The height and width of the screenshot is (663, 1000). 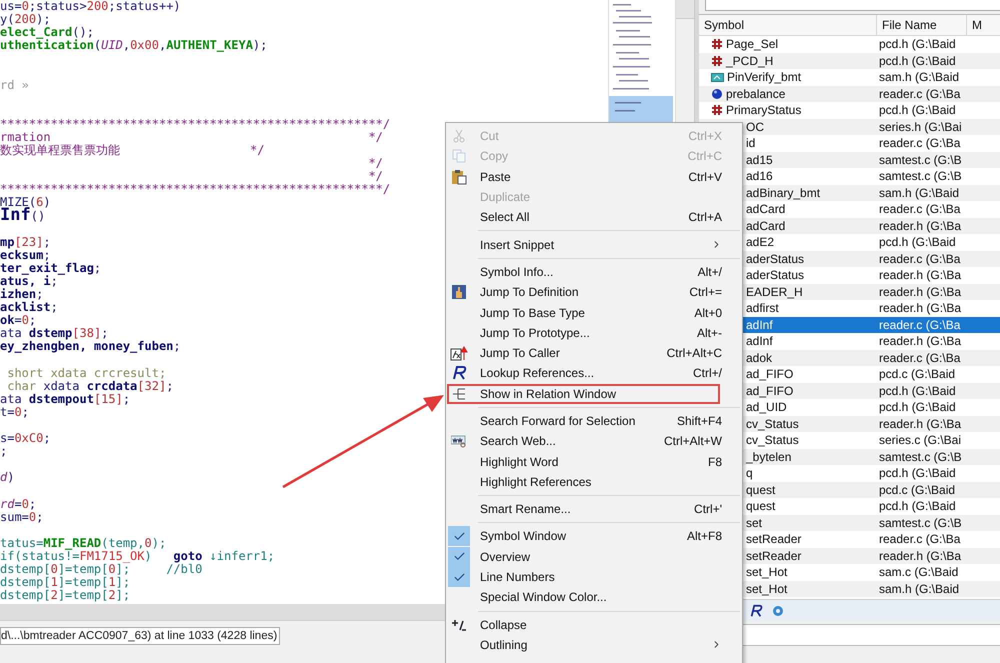 I want to click on code-line: MIZE(6), so click(x=25, y=203).